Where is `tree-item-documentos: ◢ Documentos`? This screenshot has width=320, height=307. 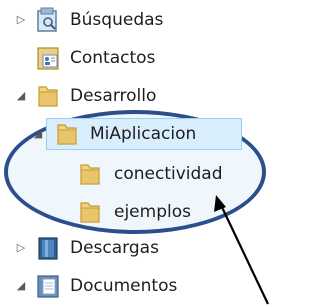
tree-item-documentos: ◢ Documentos is located at coordinates (138, 287).